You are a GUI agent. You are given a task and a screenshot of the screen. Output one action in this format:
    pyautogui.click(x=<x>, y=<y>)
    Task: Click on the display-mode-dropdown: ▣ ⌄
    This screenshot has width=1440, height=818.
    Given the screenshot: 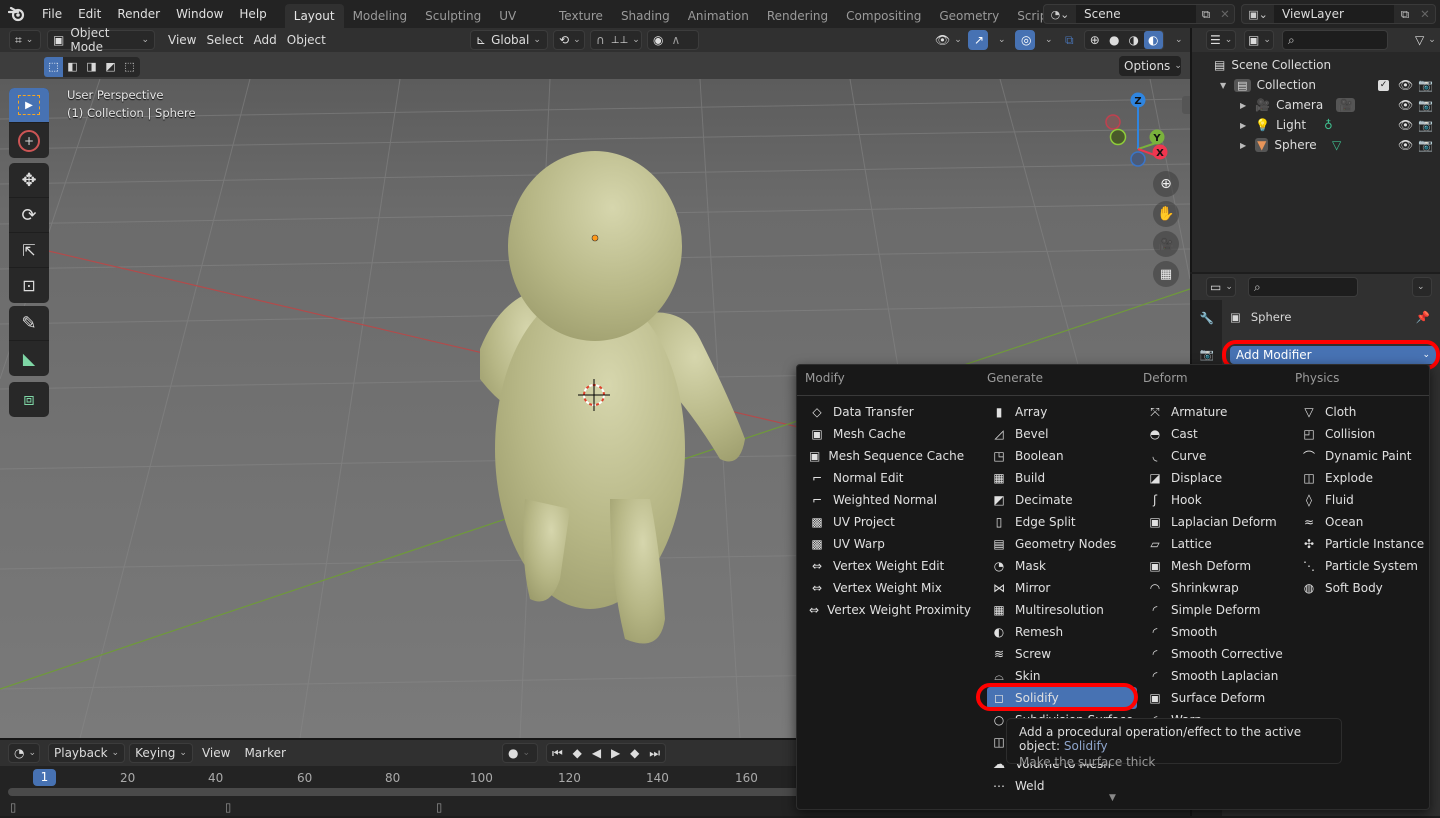 What is the action you would take?
    pyautogui.click(x=1259, y=40)
    